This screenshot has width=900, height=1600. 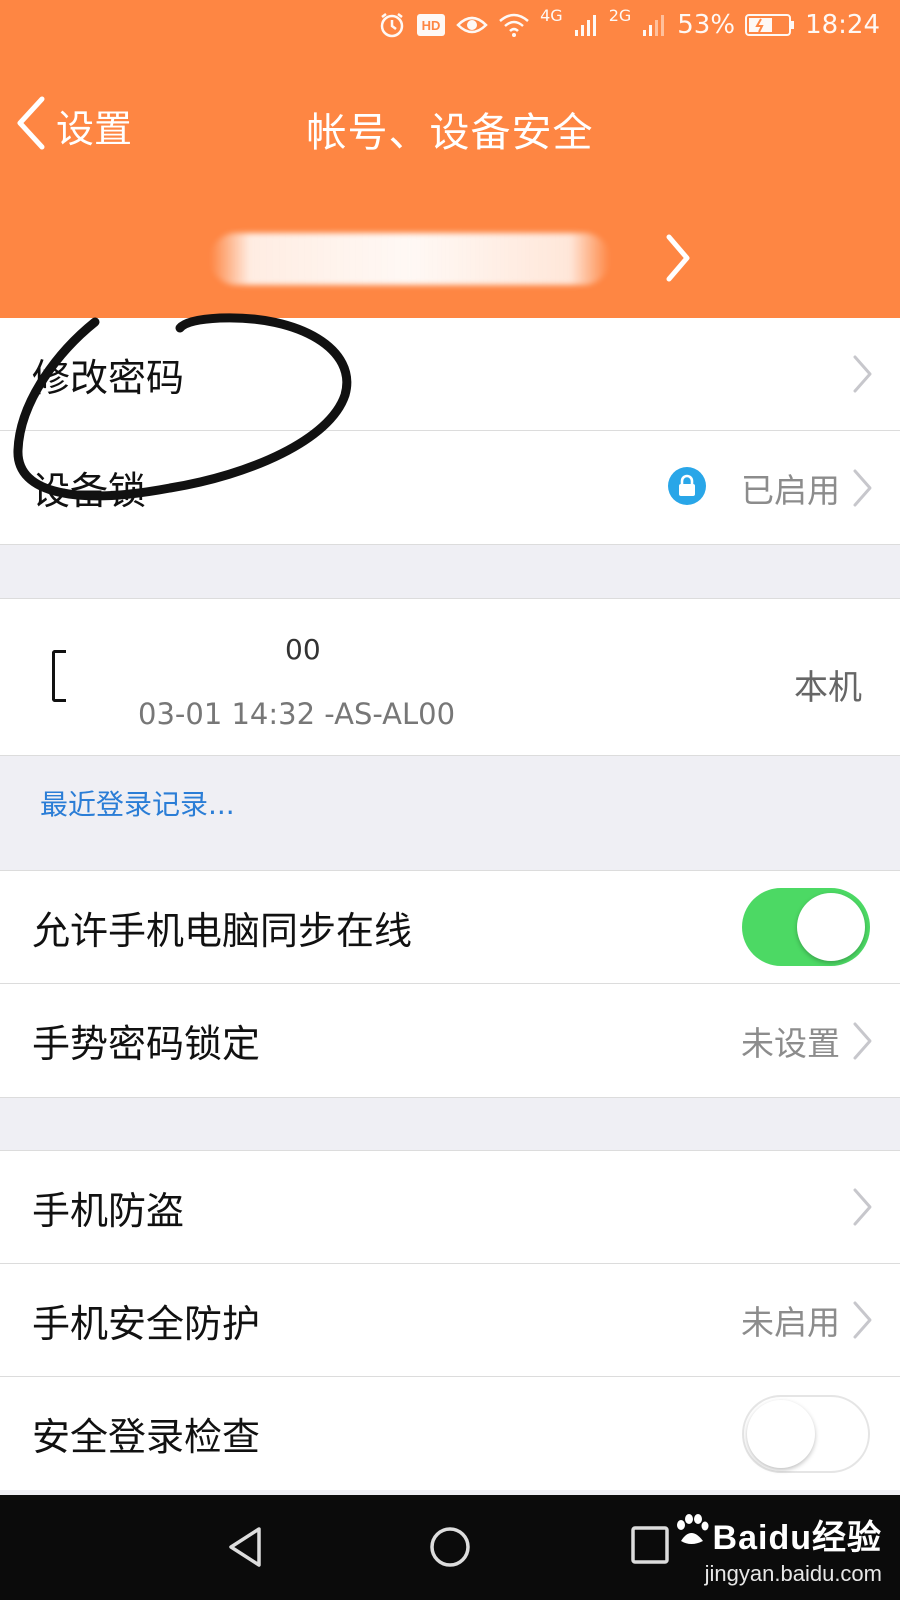 I want to click on phone-icon, so click(x=59, y=676).